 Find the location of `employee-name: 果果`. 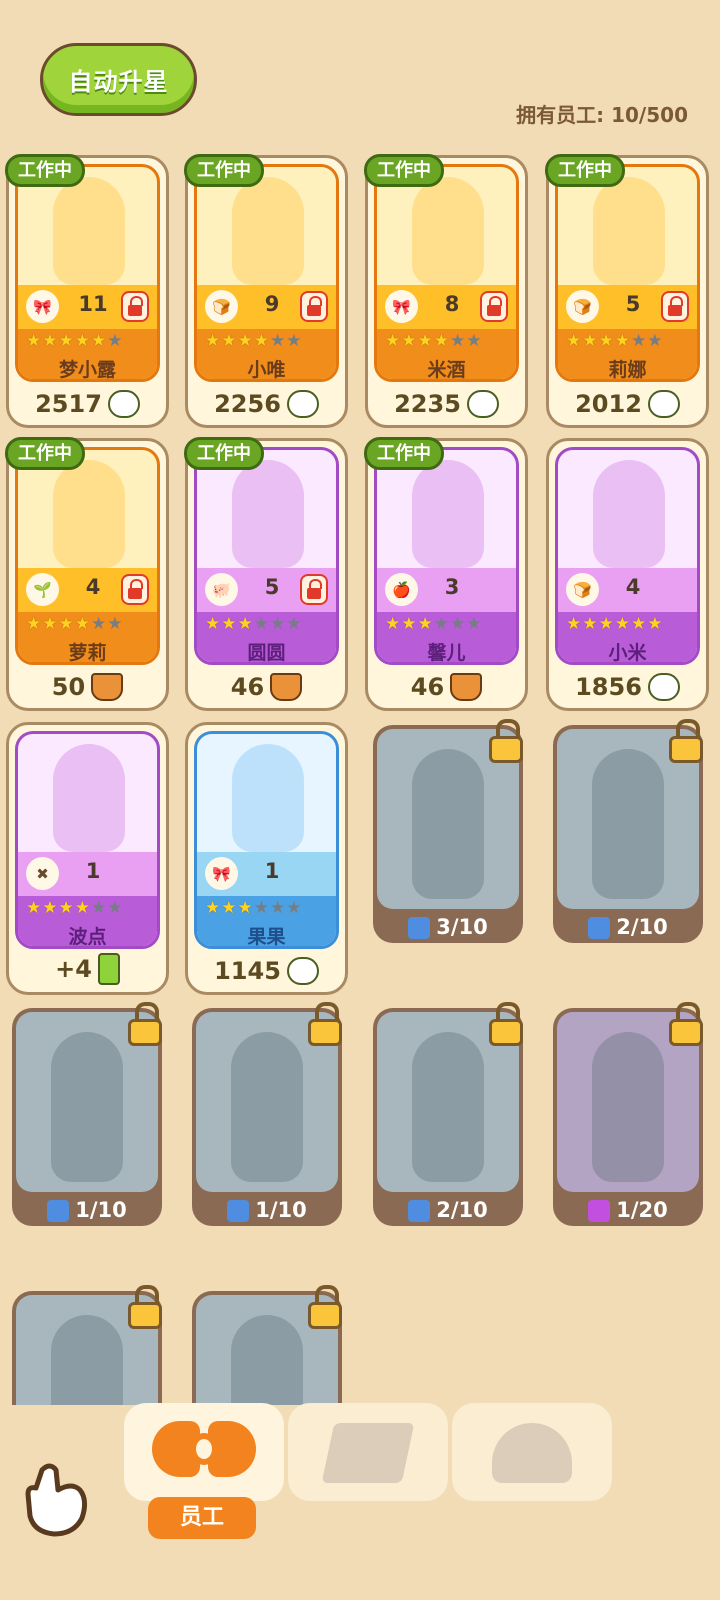

employee-name: 果果 is located at coordinates (266, 937).